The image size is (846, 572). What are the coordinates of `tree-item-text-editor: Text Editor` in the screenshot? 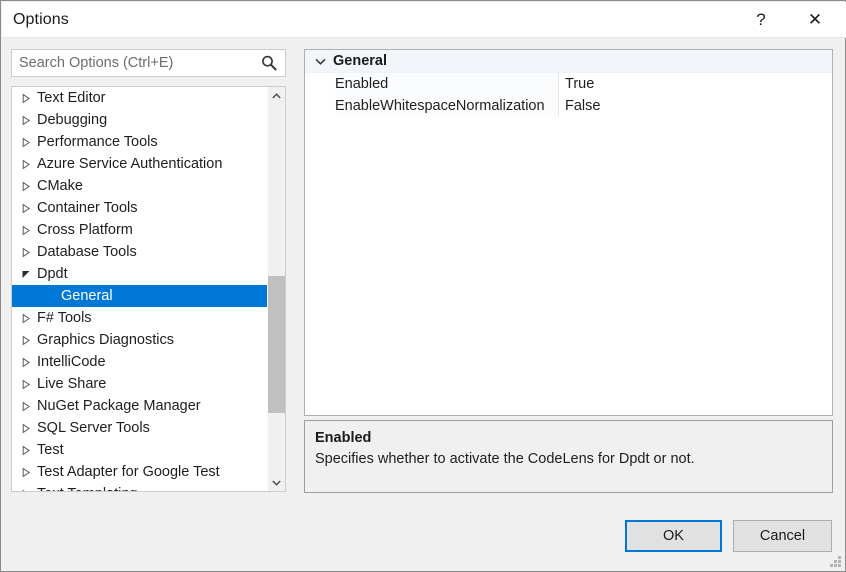 It's located at (140, 98).